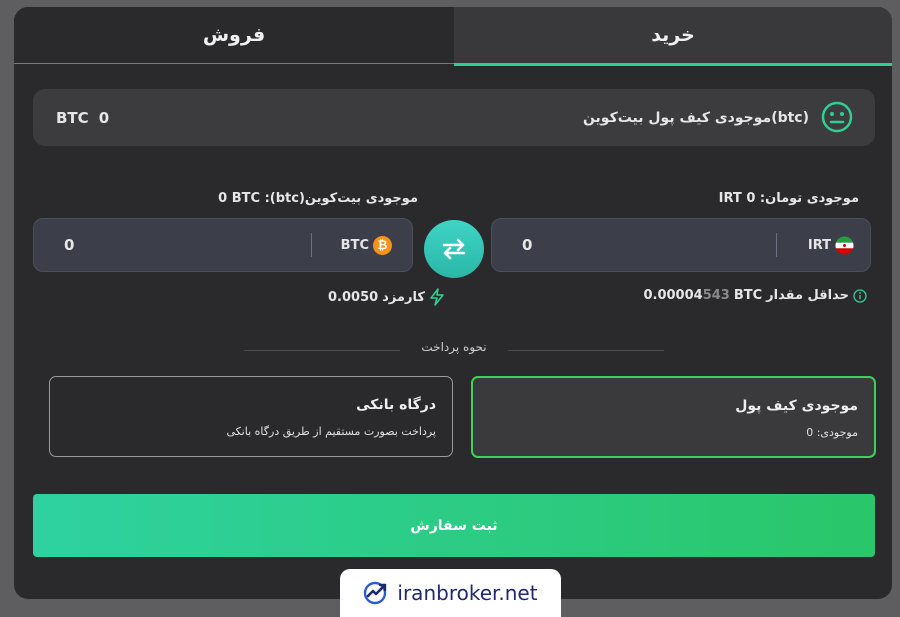 The height and width of the screenshot is (617, 900). Describe the element at coordinates (104, 117) in the screenshot. I see `wallet-balance-value: 0` at that location.